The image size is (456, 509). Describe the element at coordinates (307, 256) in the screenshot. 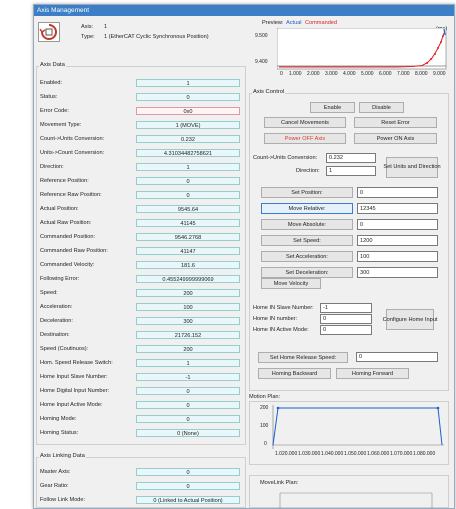

I see `action-button: Set Acceleration:` at that location.